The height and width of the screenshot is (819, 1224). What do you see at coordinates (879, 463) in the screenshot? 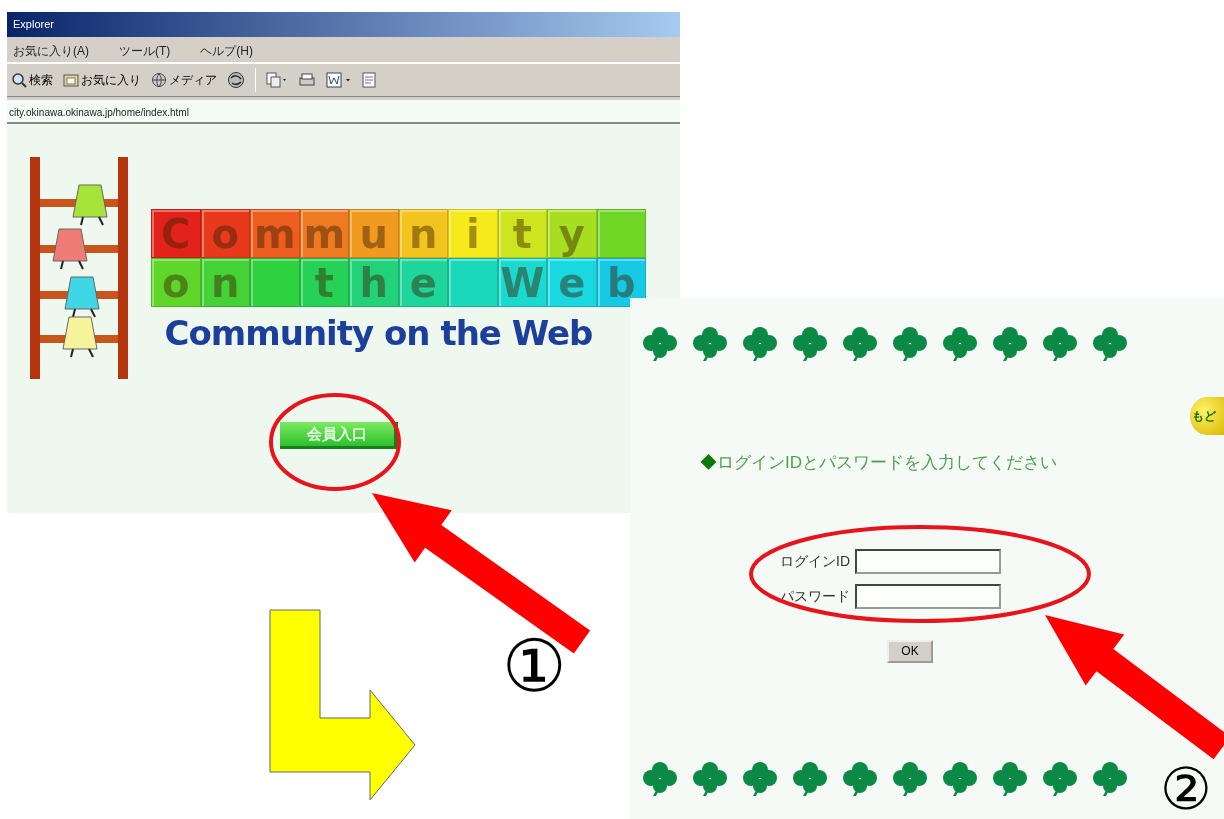
I see `instruction-text: ◆ログインIDとパスワードを入力してください` at bounding box center [879, 463].